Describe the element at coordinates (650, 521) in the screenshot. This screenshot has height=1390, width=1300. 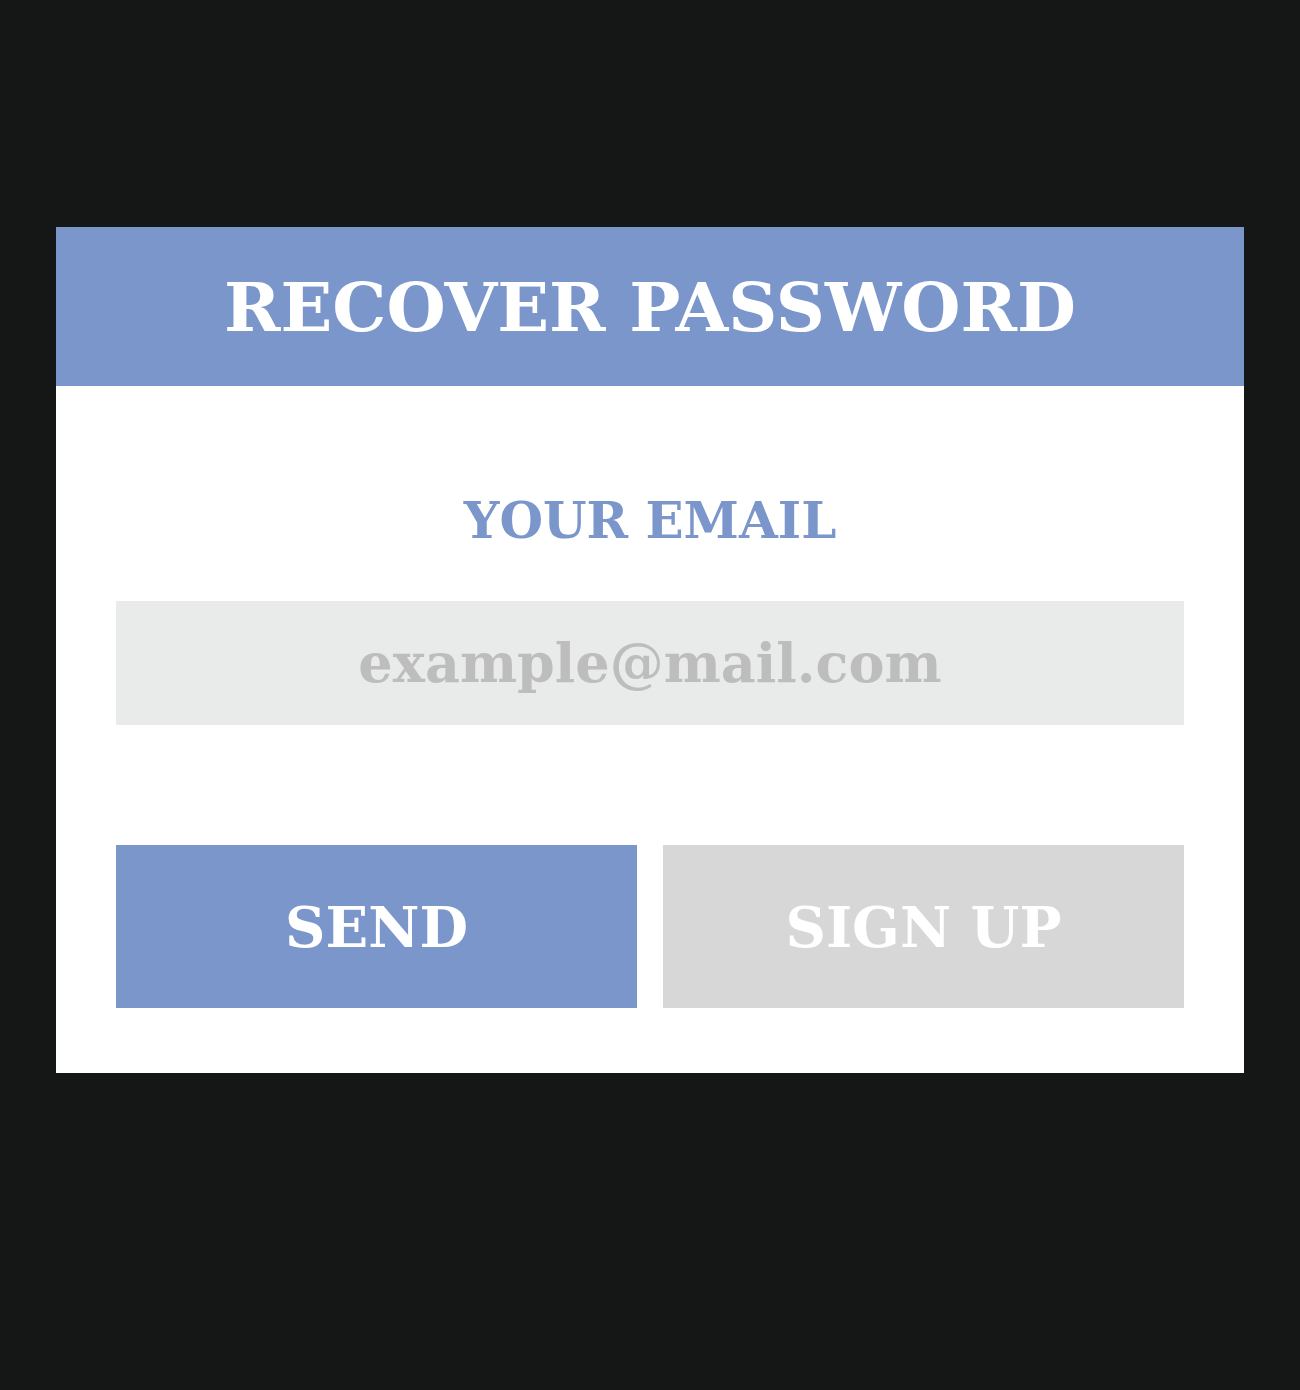
I see `email-label: YOUR EMAIL` at that location.